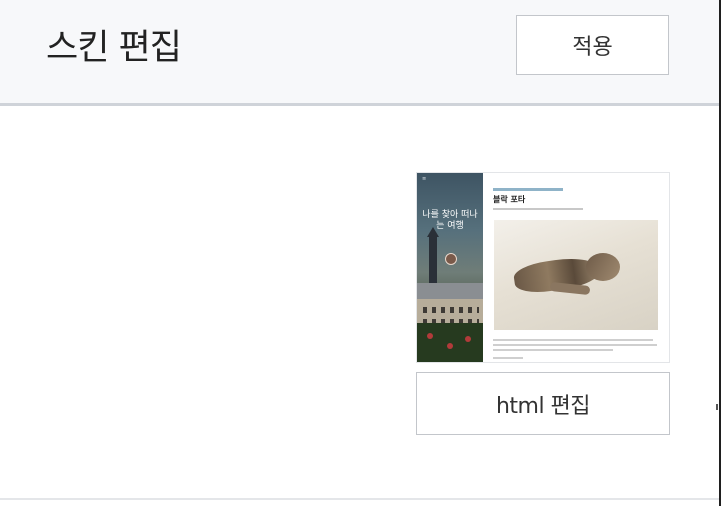 This screenshot has height=506, width=722. What do you see at coordinates (720, 253) in the screenshot?
I see `right-border` at bounding box center [720, 253].